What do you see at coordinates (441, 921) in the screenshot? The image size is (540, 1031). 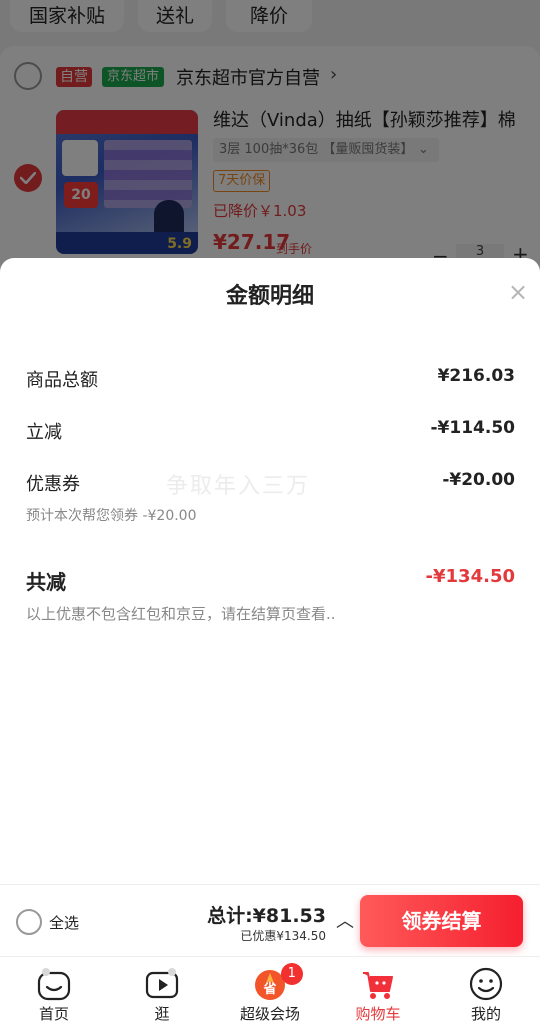 I see `checkout-button: 领券结算` at bounding box center [441, 921].